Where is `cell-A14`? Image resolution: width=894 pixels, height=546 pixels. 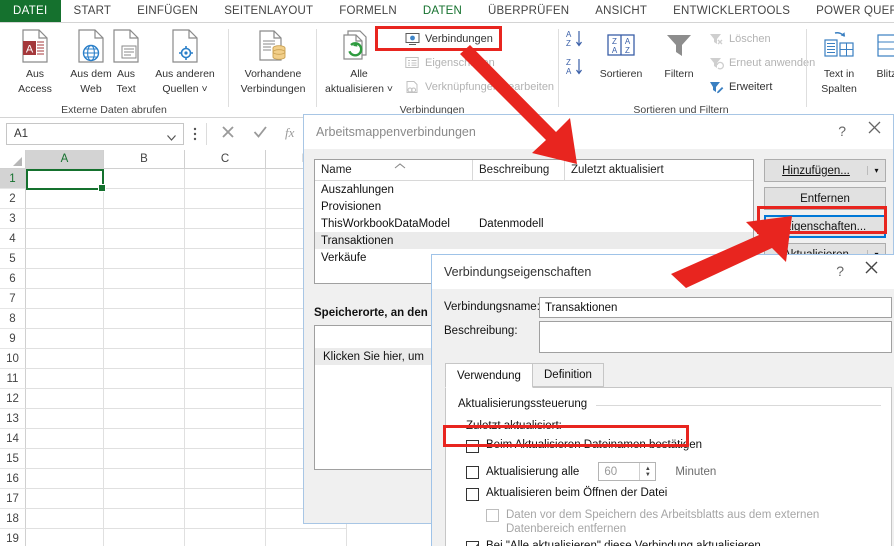
cell-A14 is located at coordinates (65, 439).